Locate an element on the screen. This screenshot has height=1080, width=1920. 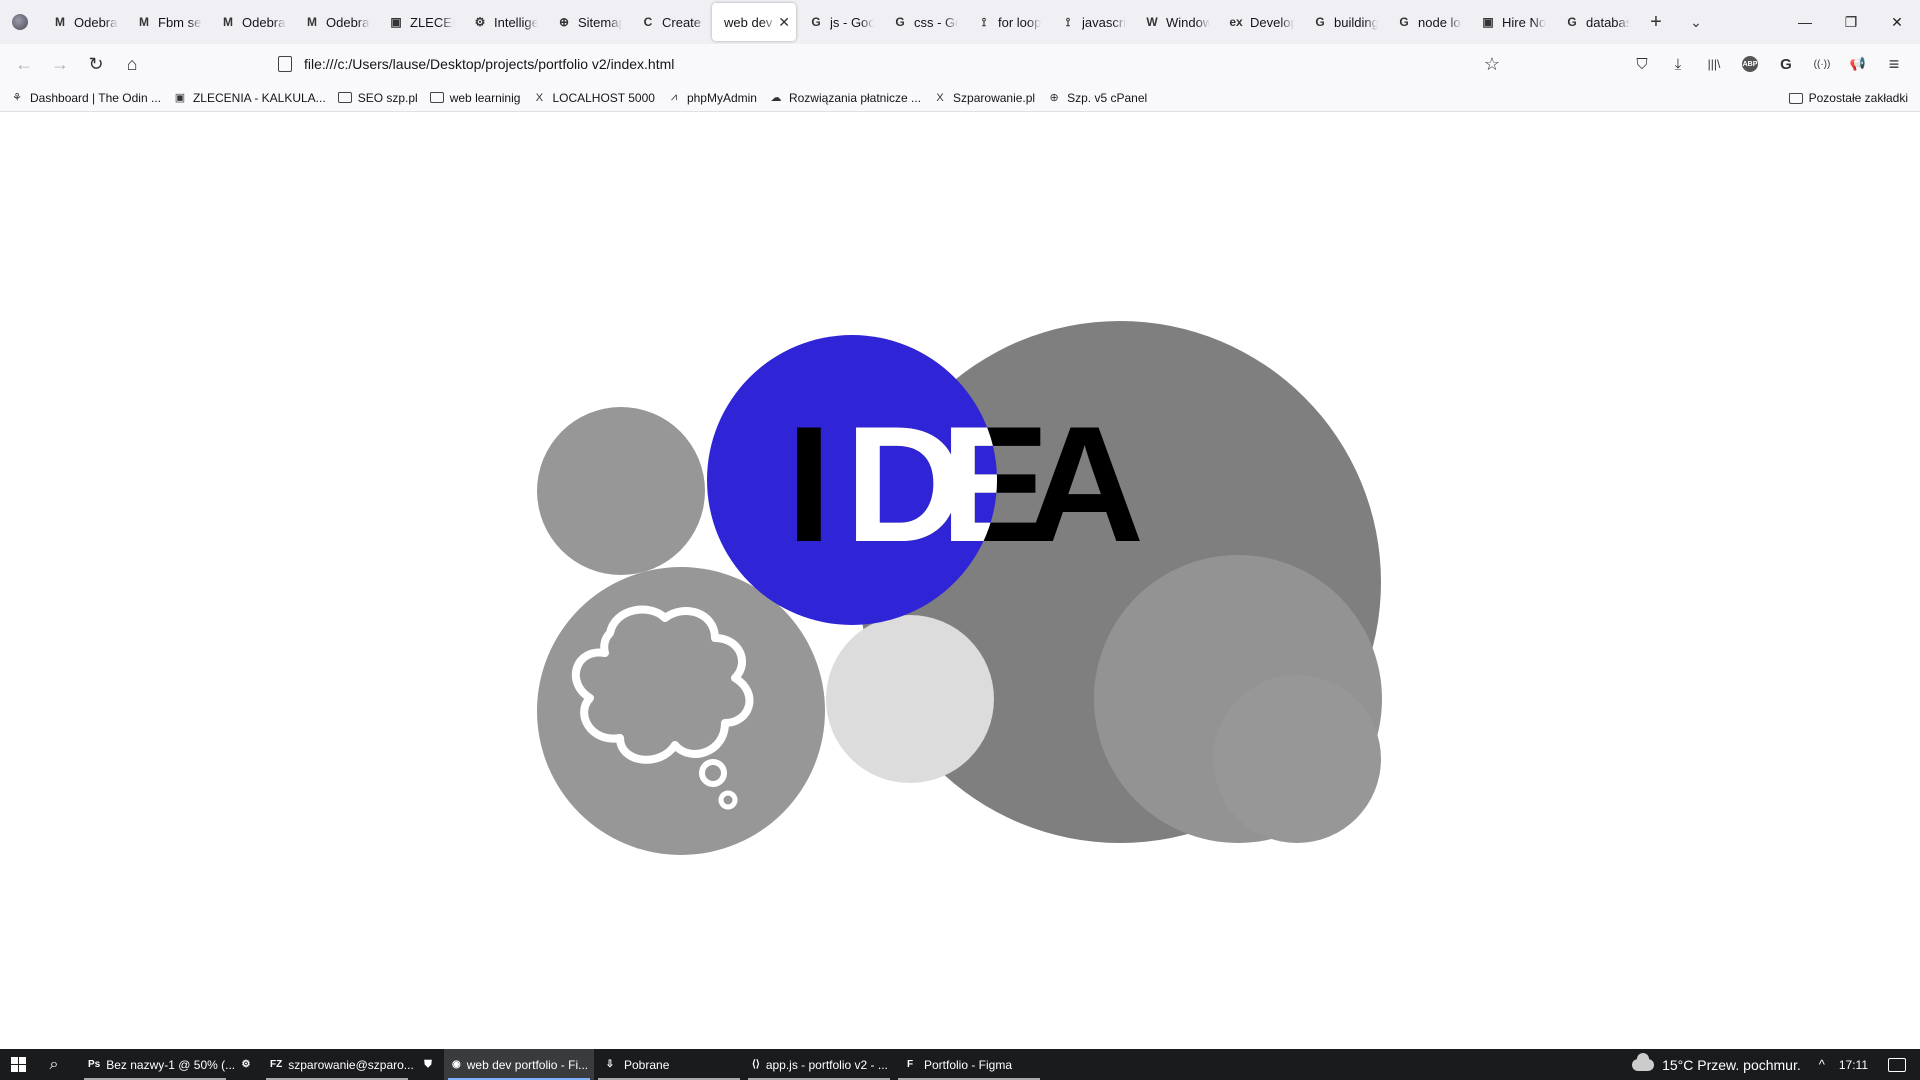
bookmark-item: SEO szp.pl is located at coordinates (377, 97).